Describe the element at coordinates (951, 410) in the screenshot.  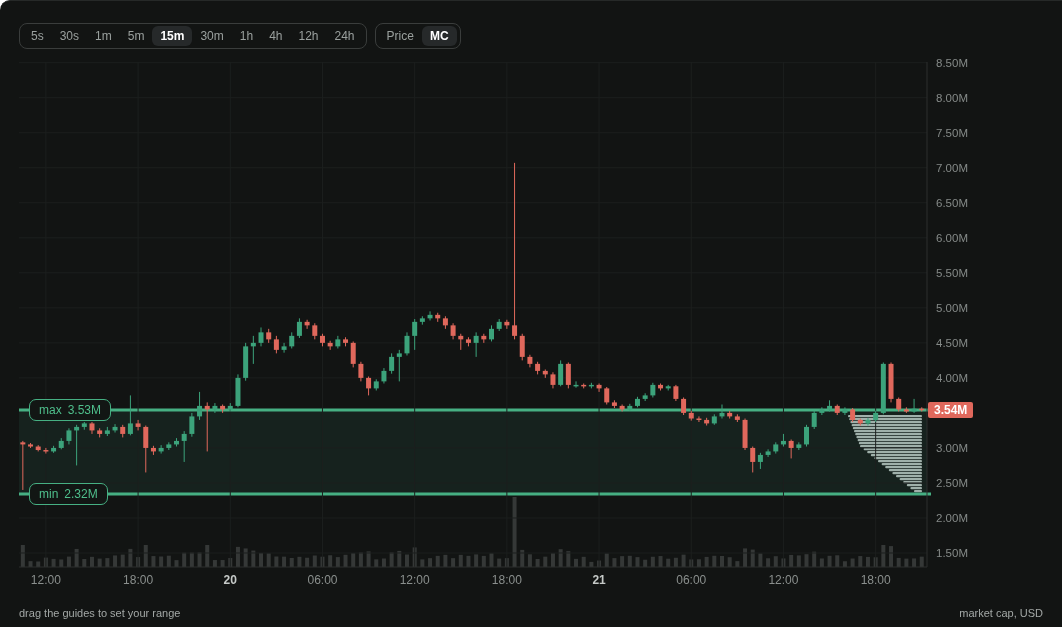
I see `price-tag: 3.54M` at that location.